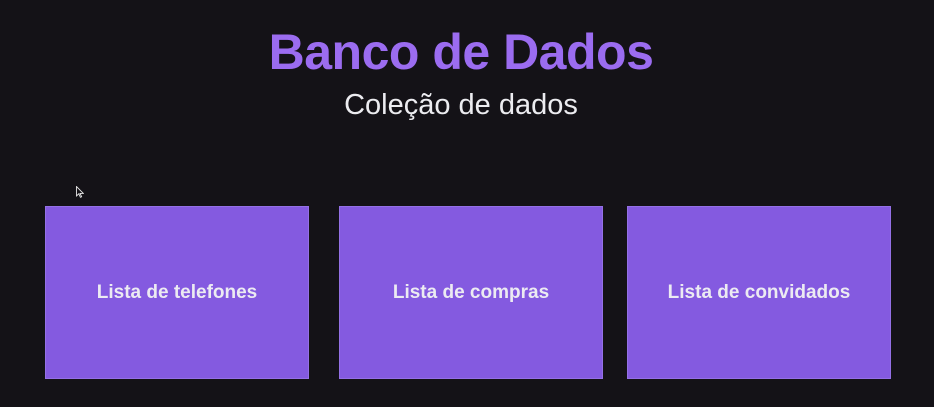 This screenshot has height=407, width=934. What do you see at coordinates (461, 52) in the screenshot?
I see `page-title: Banco de Dados` at bounding box center [461, 52].